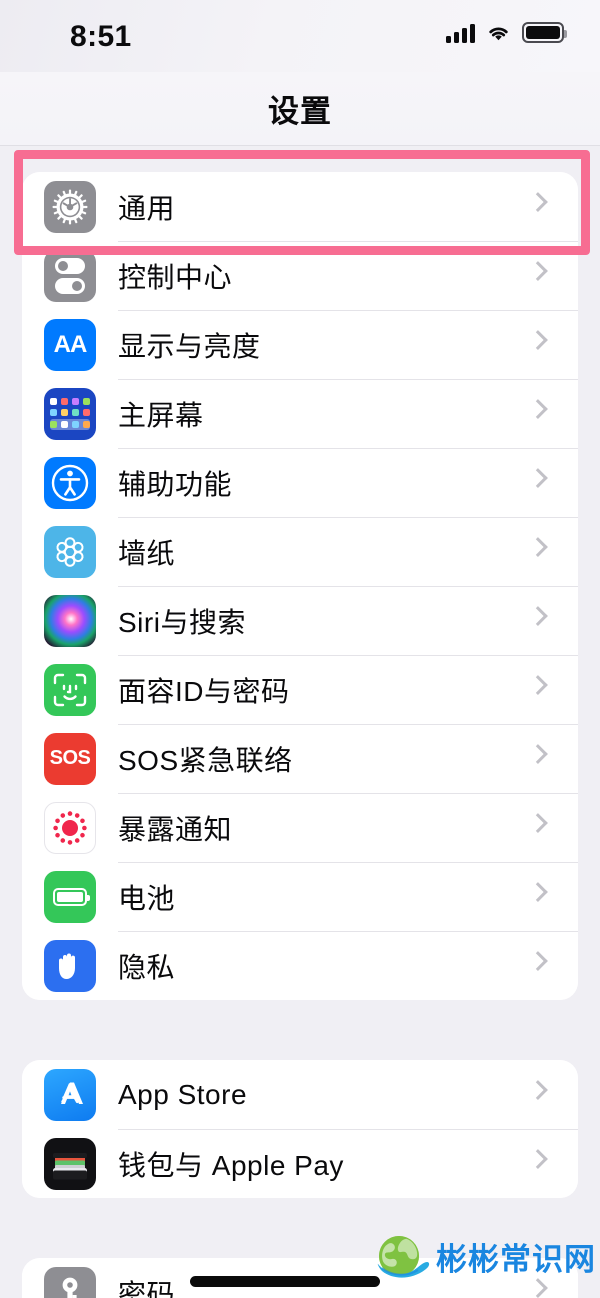 The image size is (600, 1298). I want to click on siri-icon, so click(70, 620).